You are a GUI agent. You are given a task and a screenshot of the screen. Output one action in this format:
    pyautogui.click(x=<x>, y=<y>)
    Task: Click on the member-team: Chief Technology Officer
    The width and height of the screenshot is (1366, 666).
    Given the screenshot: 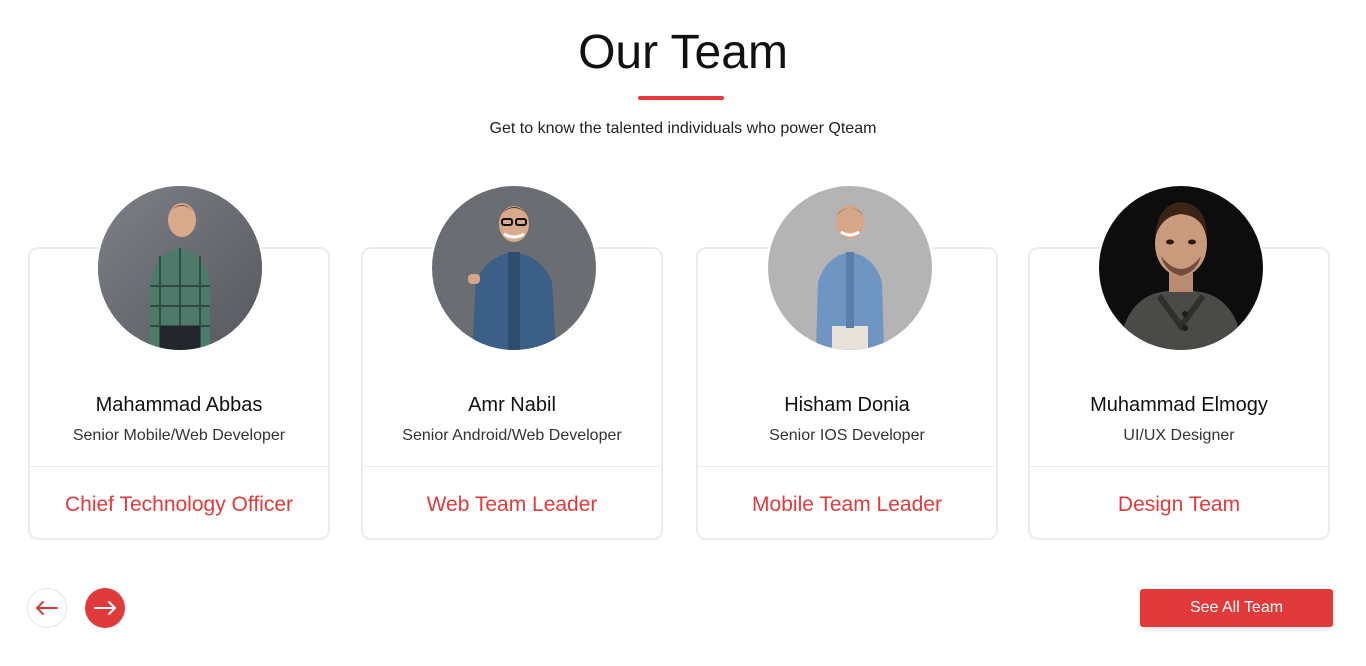 What is the action you would take?
    pyautogui.click(x=179, y=504)
    